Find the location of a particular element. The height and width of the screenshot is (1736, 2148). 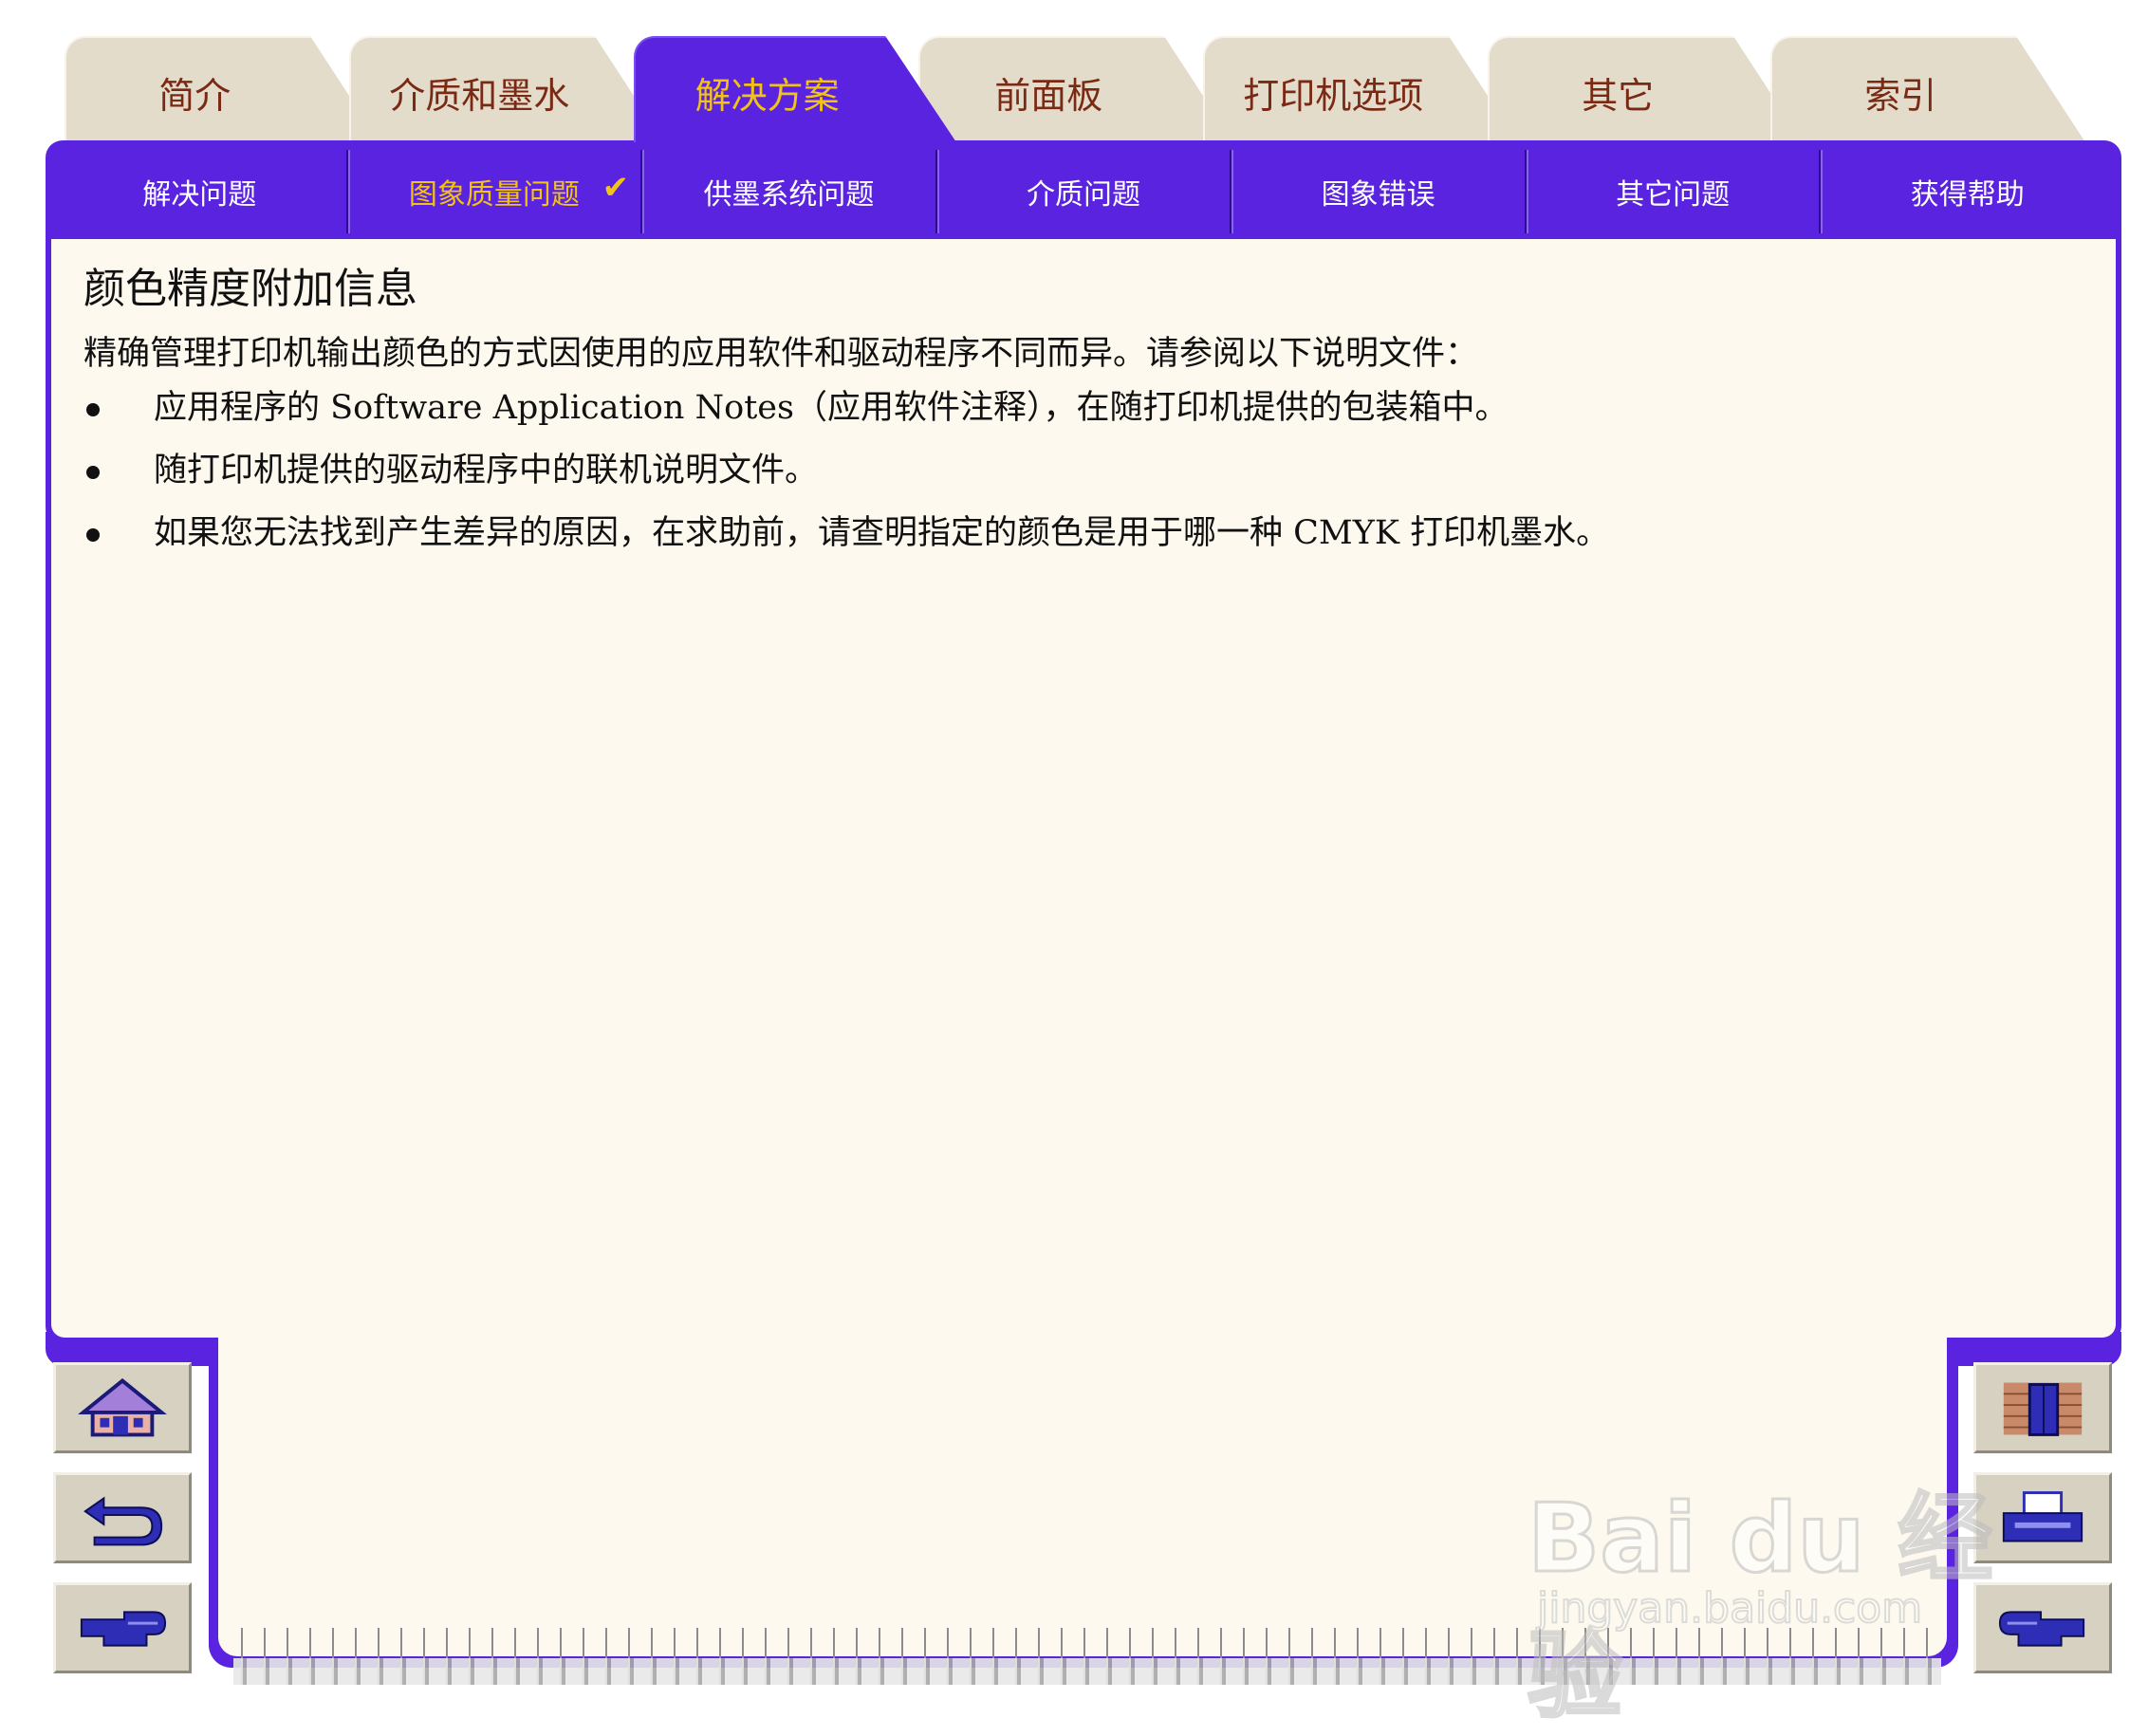

tab-media-ink: 介质和墨水 is located at coordinates (507, 89).